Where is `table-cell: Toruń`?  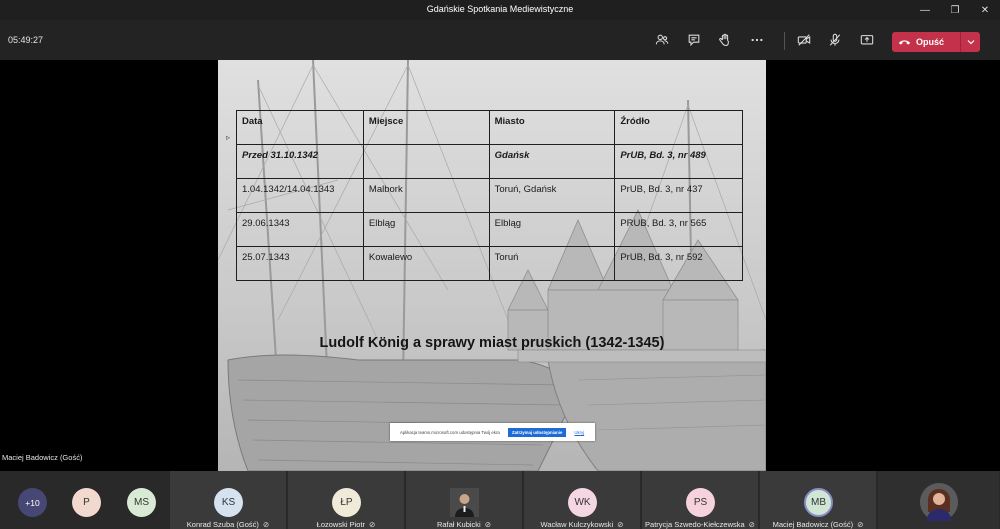 table-cell: Toruń is located at coordinates (552, 263).